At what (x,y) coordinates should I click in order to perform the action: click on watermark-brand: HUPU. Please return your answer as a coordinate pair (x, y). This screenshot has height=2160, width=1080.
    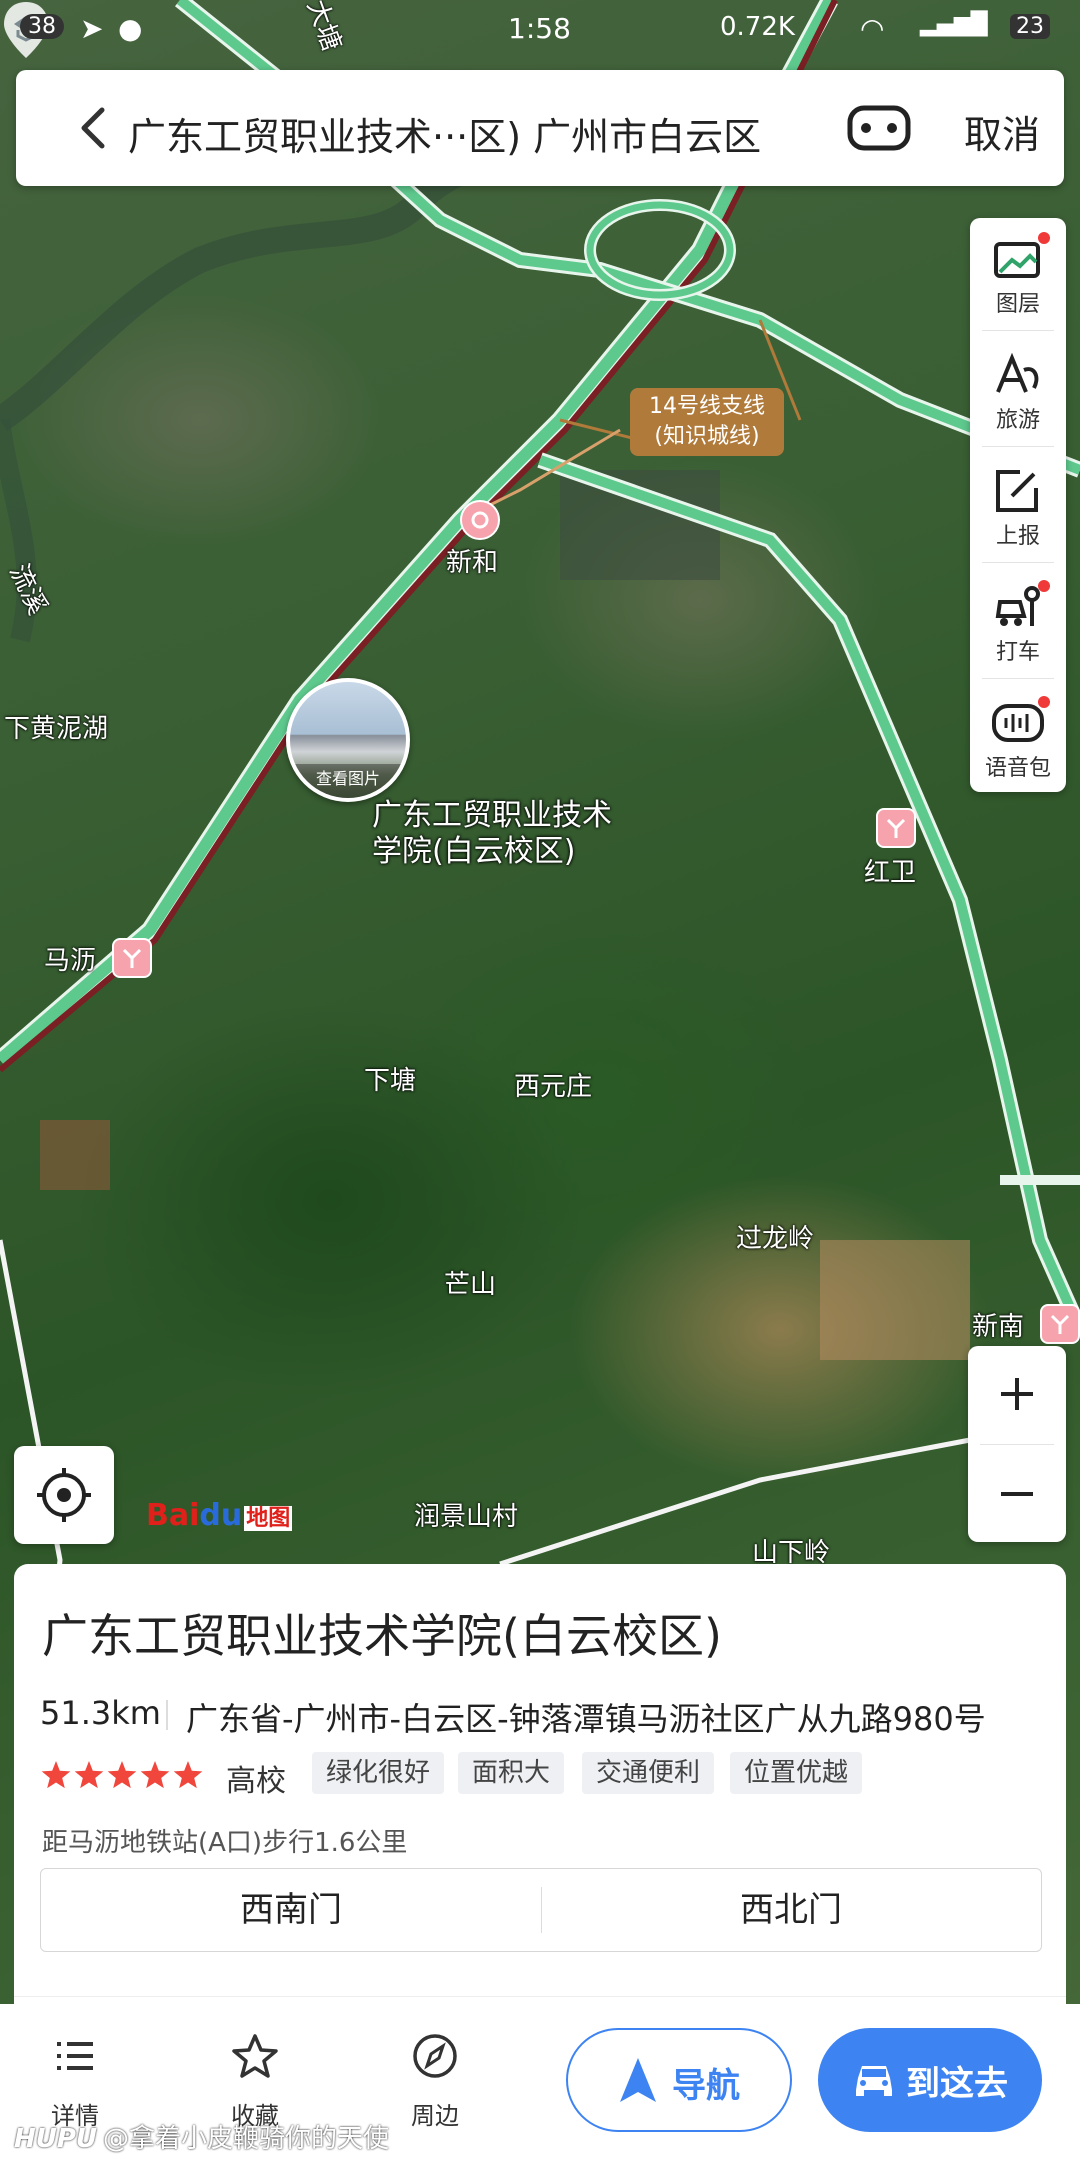
    Looking at the image, I should click on (56, 2139).